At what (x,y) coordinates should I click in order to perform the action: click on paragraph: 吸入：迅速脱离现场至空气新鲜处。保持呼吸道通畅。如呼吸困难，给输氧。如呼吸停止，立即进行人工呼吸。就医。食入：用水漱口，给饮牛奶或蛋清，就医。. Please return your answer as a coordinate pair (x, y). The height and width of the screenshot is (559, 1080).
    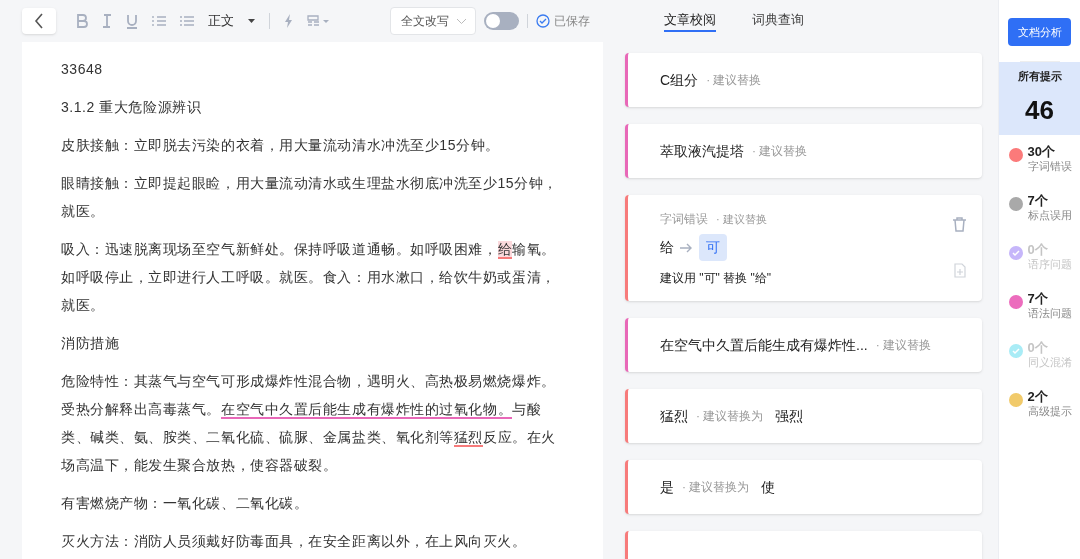
    Looking at the image, I should click on (309, 277).